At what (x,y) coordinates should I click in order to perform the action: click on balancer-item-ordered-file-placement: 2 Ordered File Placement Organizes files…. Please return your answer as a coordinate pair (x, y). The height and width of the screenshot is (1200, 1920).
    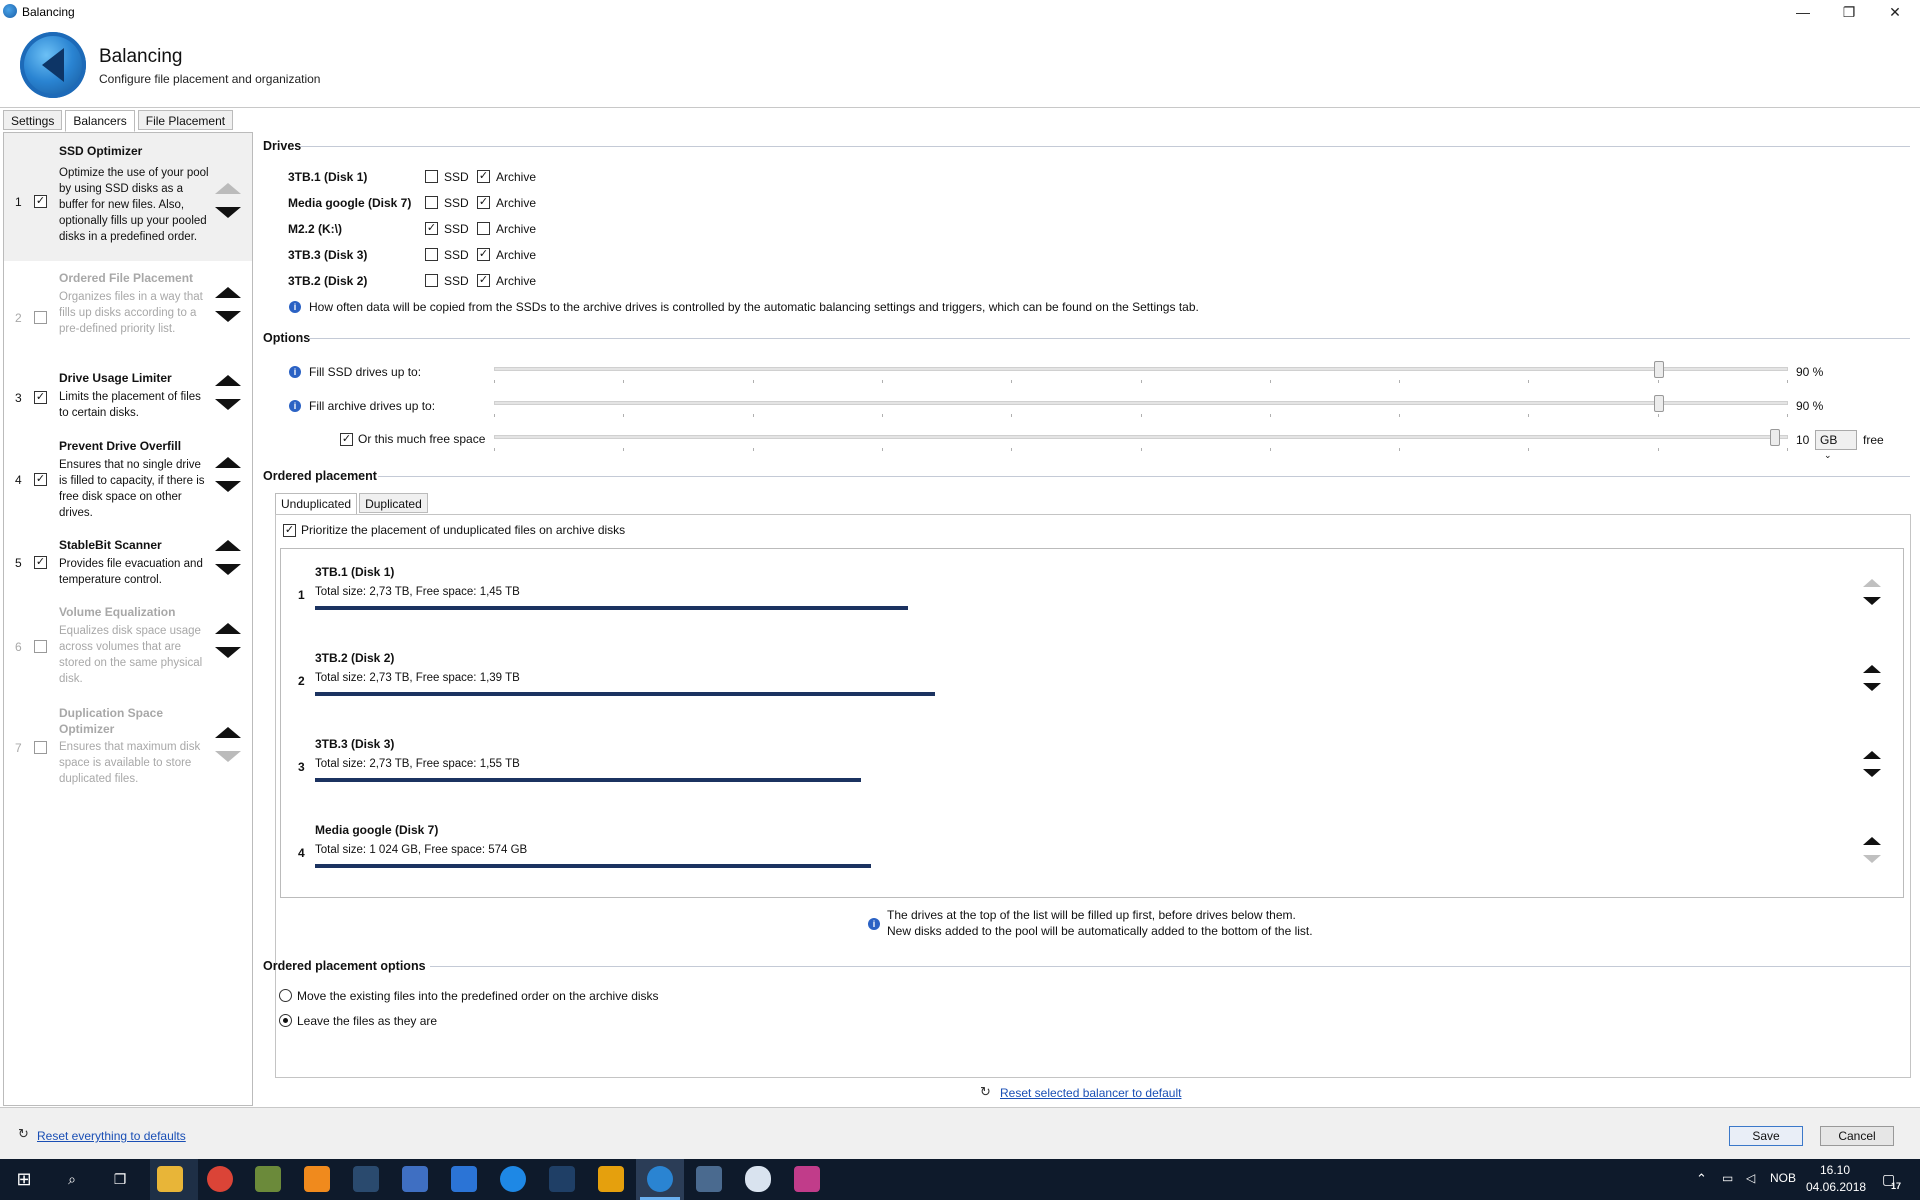
    Looking at the image, I should click on (128, 315).